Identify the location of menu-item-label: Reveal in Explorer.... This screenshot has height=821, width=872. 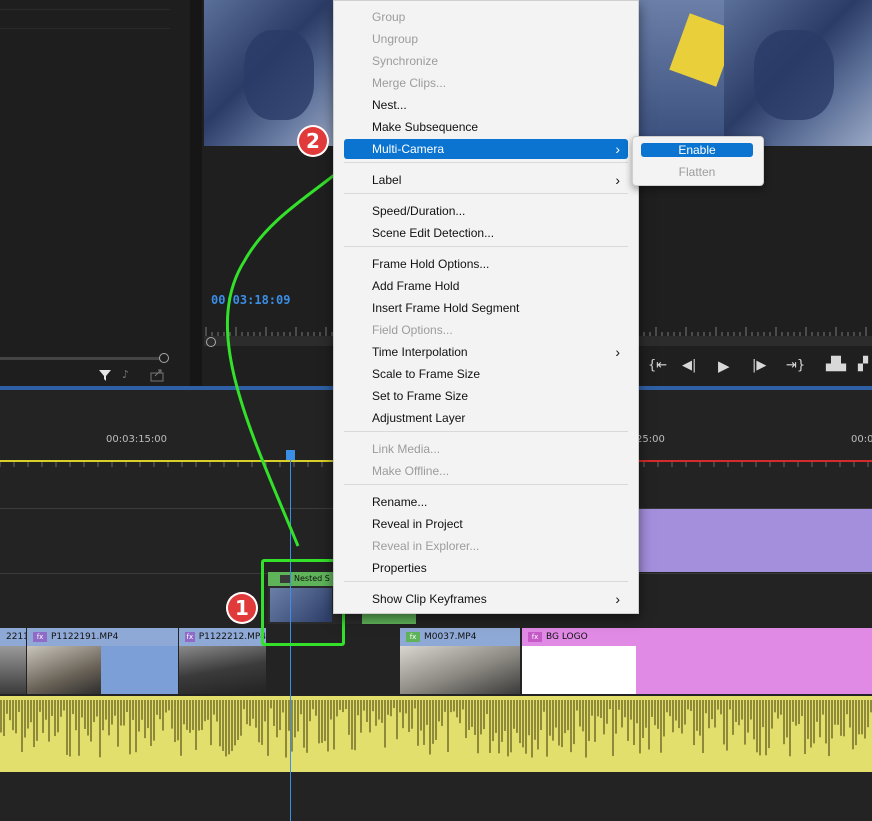
(426, 546).